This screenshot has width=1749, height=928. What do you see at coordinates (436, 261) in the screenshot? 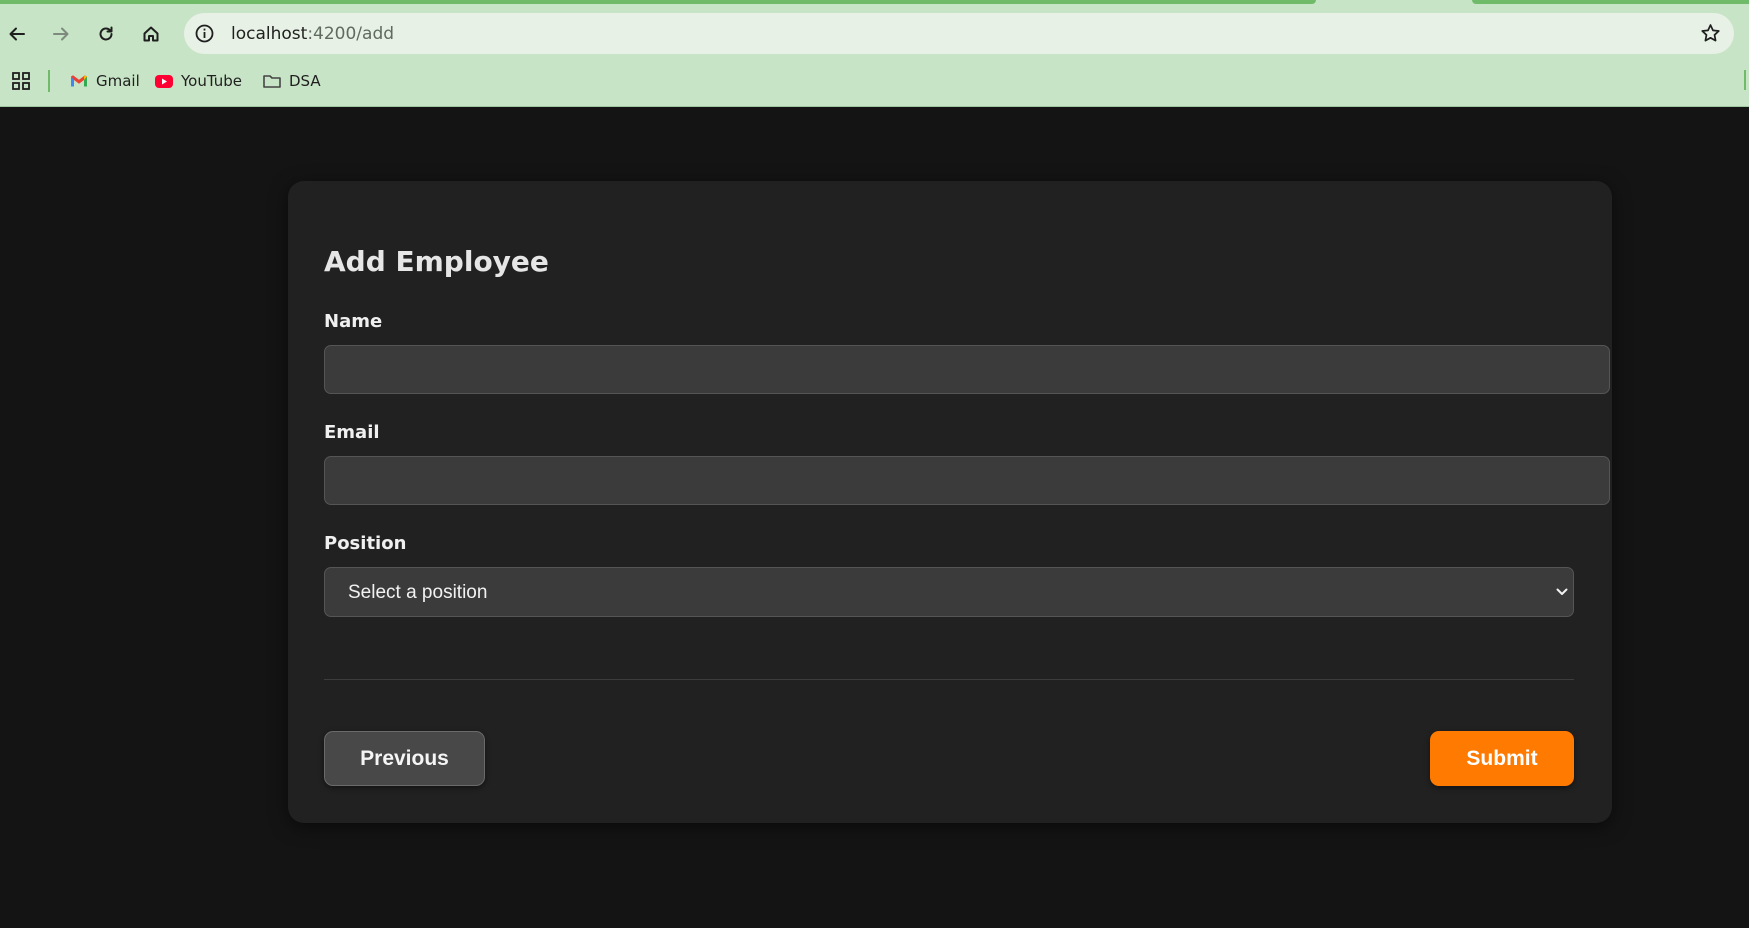
I see `page-title: Add Employee` at bounding box center [436, 261].